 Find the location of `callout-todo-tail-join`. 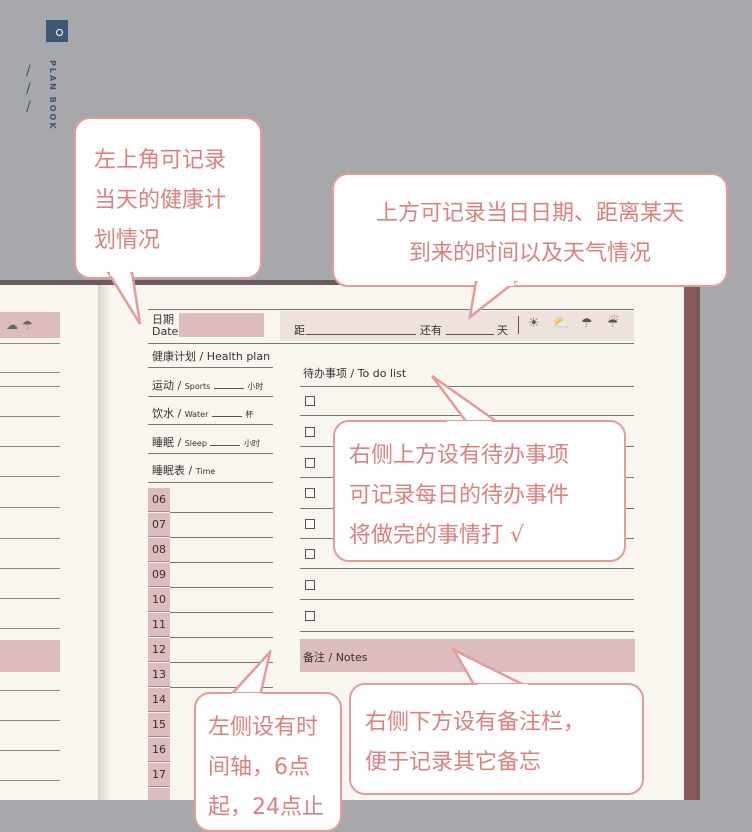

callout-todo-tail-join is located at coordinates (469, 423).